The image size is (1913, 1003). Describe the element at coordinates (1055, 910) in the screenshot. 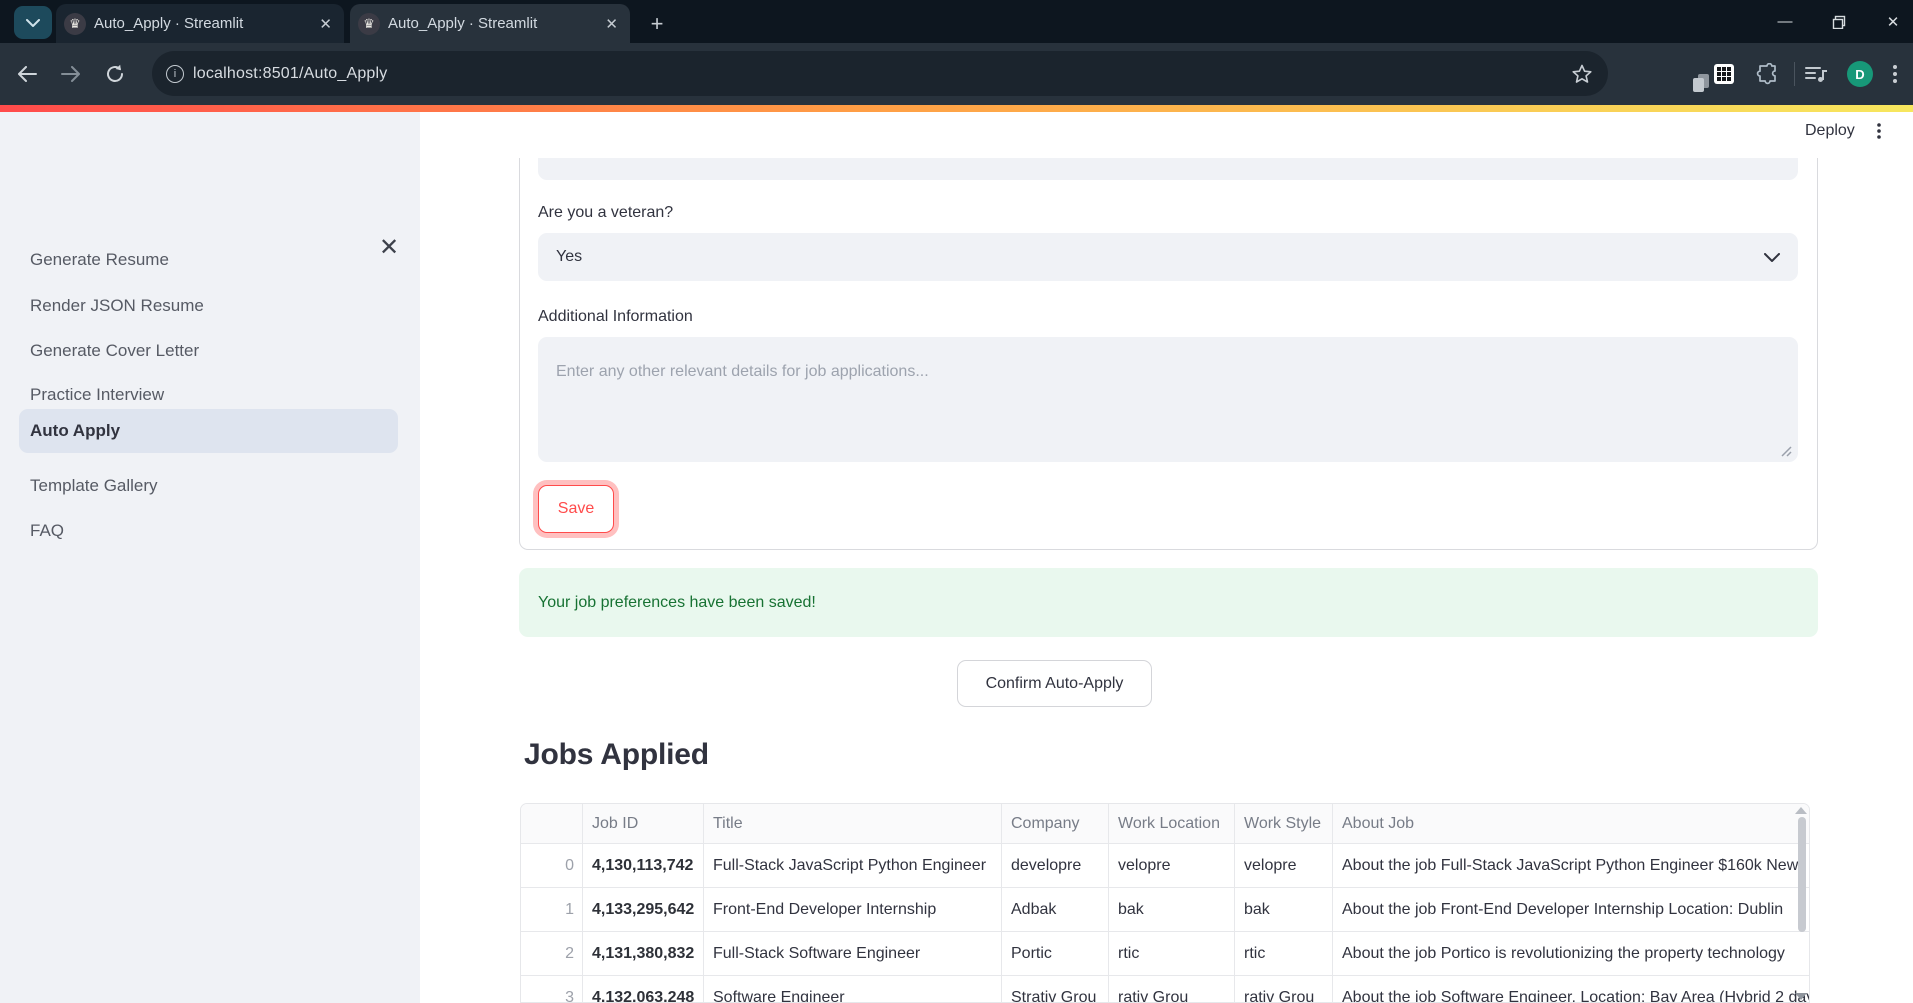

I see `cell-company: Adbak` at that location.